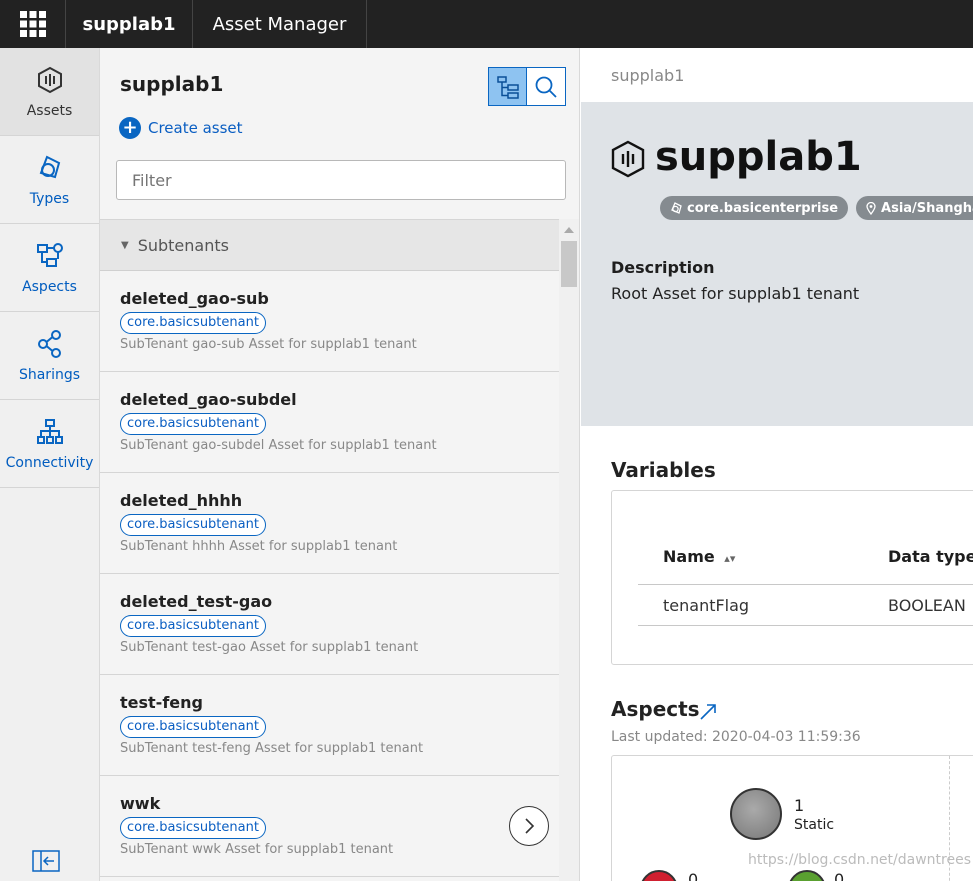 The image size is (973, 881). I want to click on connectivity-icon, so click(49, 431).